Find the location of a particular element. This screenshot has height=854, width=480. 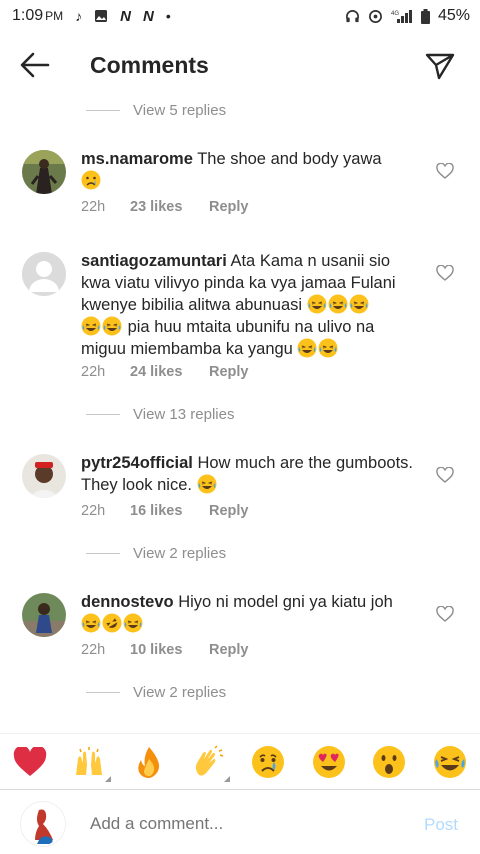

comment-meta: 22h 16 likes Reply is located at coordinates (165, 511).